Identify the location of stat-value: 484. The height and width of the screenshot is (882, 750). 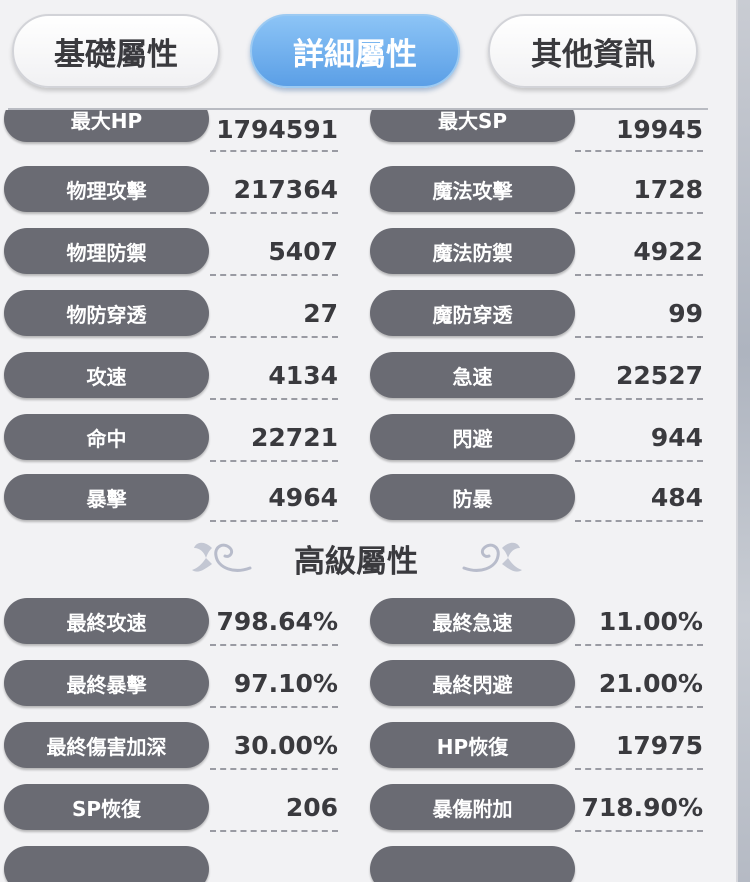
(676, 497).